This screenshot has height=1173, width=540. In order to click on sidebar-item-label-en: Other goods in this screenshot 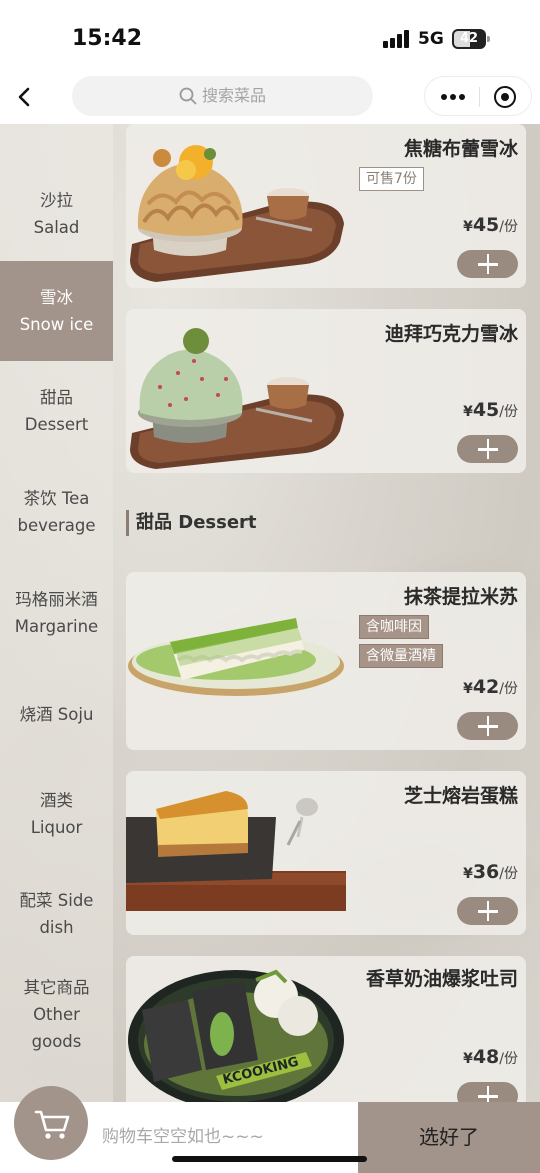, I will do `click(56, 1027)`.